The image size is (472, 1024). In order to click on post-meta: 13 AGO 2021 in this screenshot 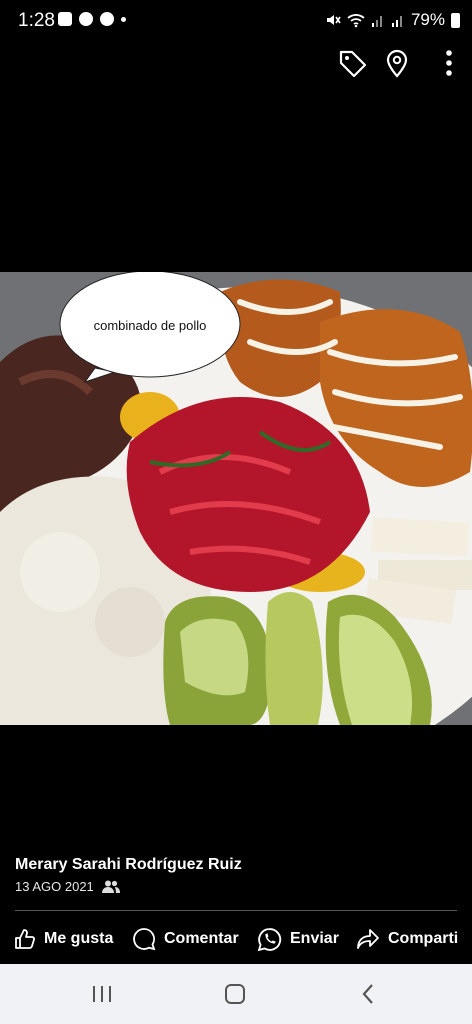, I will do `click(67, 886)`.